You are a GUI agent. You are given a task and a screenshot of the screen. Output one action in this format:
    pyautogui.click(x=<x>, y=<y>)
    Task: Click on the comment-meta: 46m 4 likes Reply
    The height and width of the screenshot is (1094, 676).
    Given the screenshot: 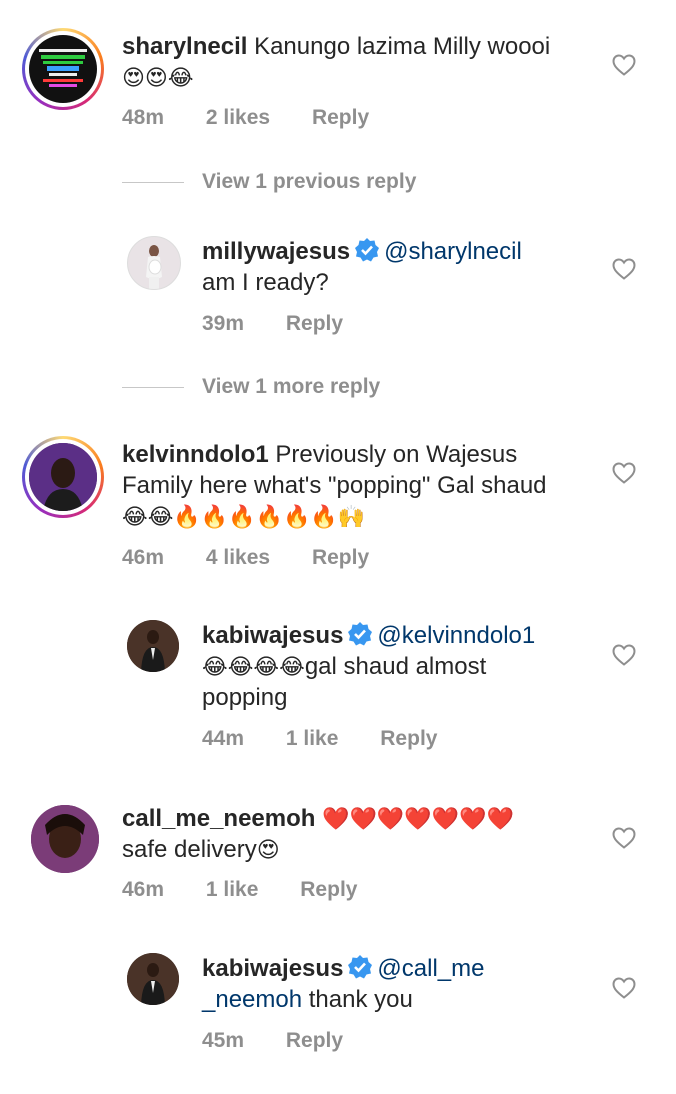 What is the action you would take?
    pyautogui.click(x=263, y=558)
    